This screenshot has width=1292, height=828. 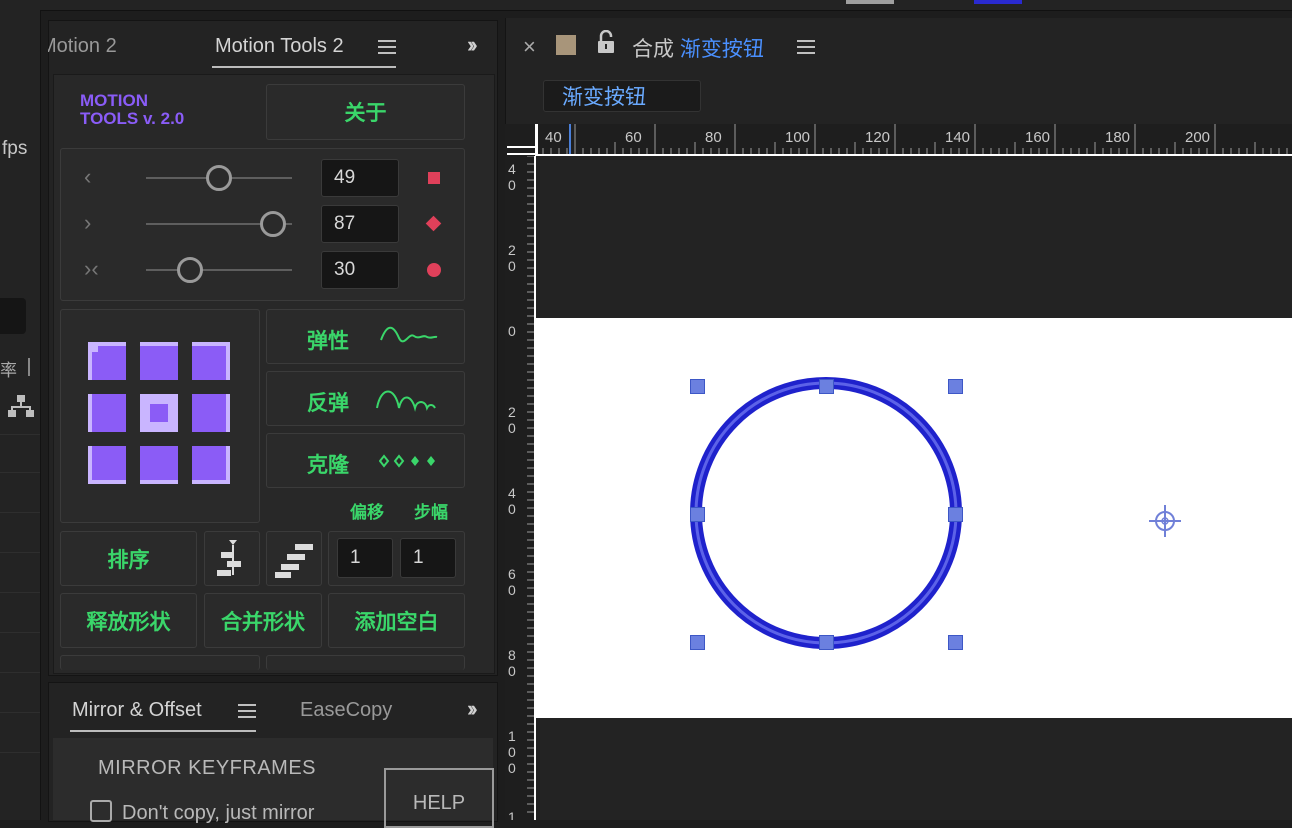 I want to click on elastic-button: 弹性, so click(x=365, y=336).